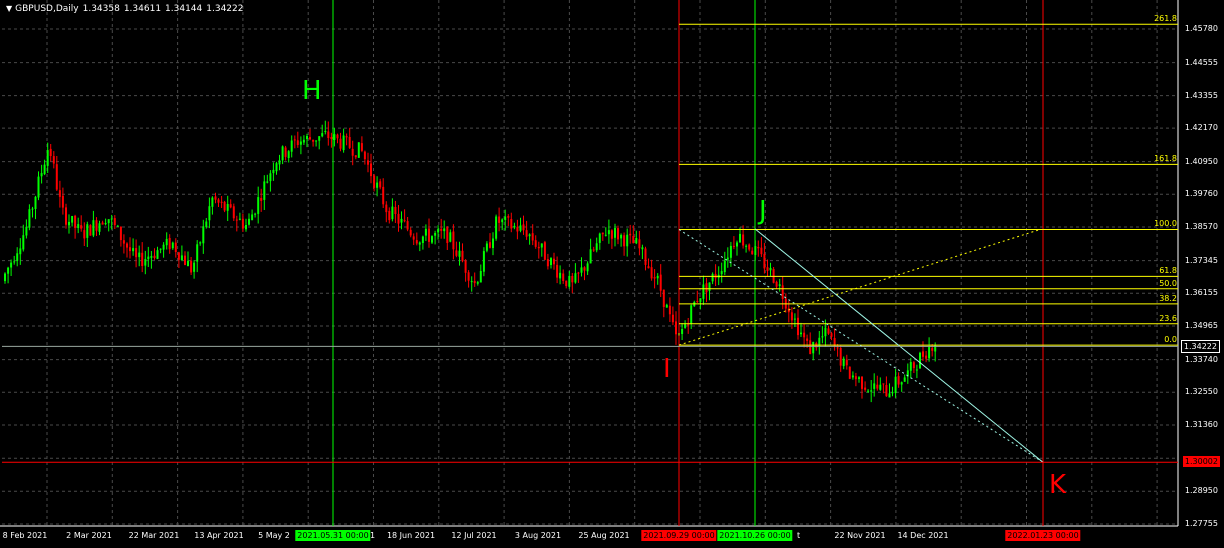 Image resolution: width=1224 pixels, height=548 pixels. Describe the element at coordinates (1201, 359) in the screenshot. I see `price-tick-label: 1.33740` at that location.